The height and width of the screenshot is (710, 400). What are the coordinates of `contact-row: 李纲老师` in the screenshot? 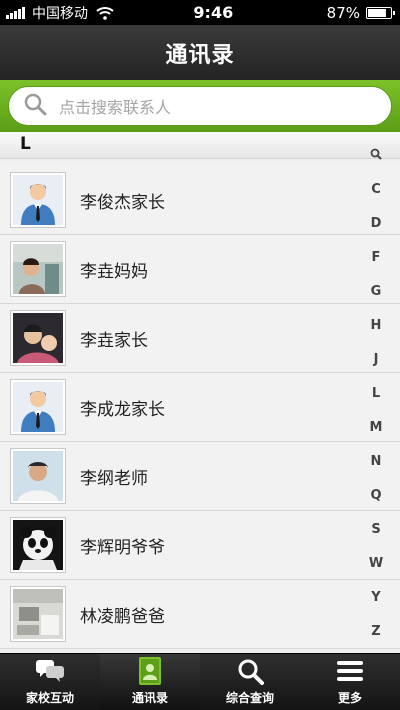 It's located at (200, 476).